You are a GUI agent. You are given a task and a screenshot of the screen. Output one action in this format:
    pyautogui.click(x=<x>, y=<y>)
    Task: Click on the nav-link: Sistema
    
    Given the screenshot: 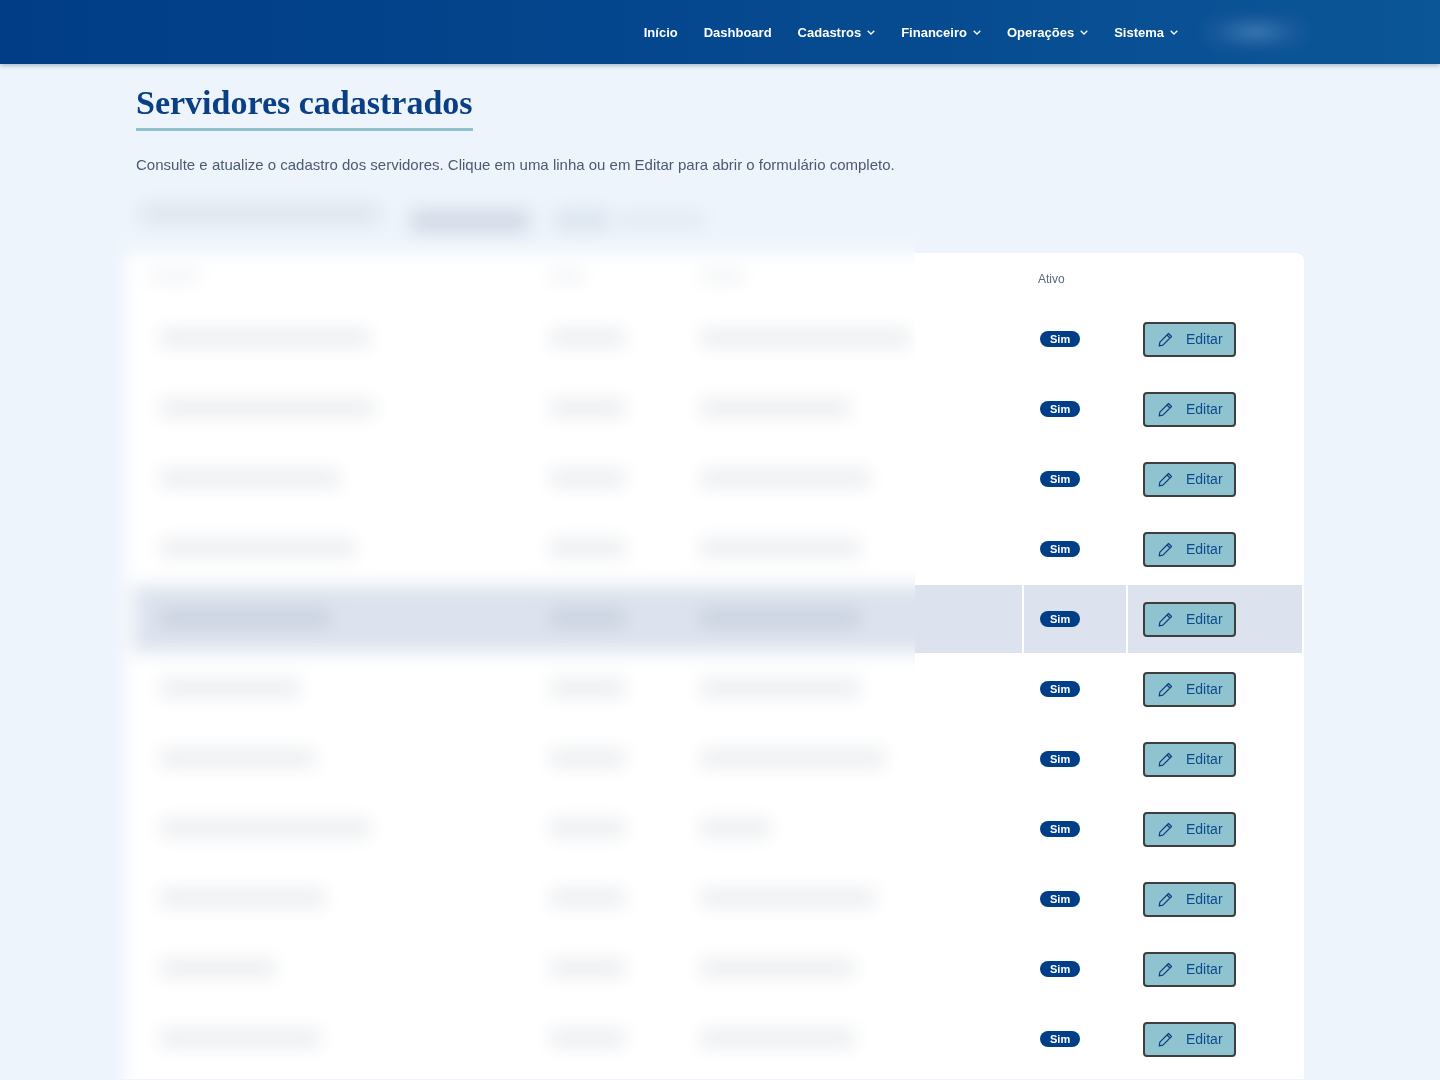 What is the action you would take?
    pyautogui.click(x=1146, y=32)
    